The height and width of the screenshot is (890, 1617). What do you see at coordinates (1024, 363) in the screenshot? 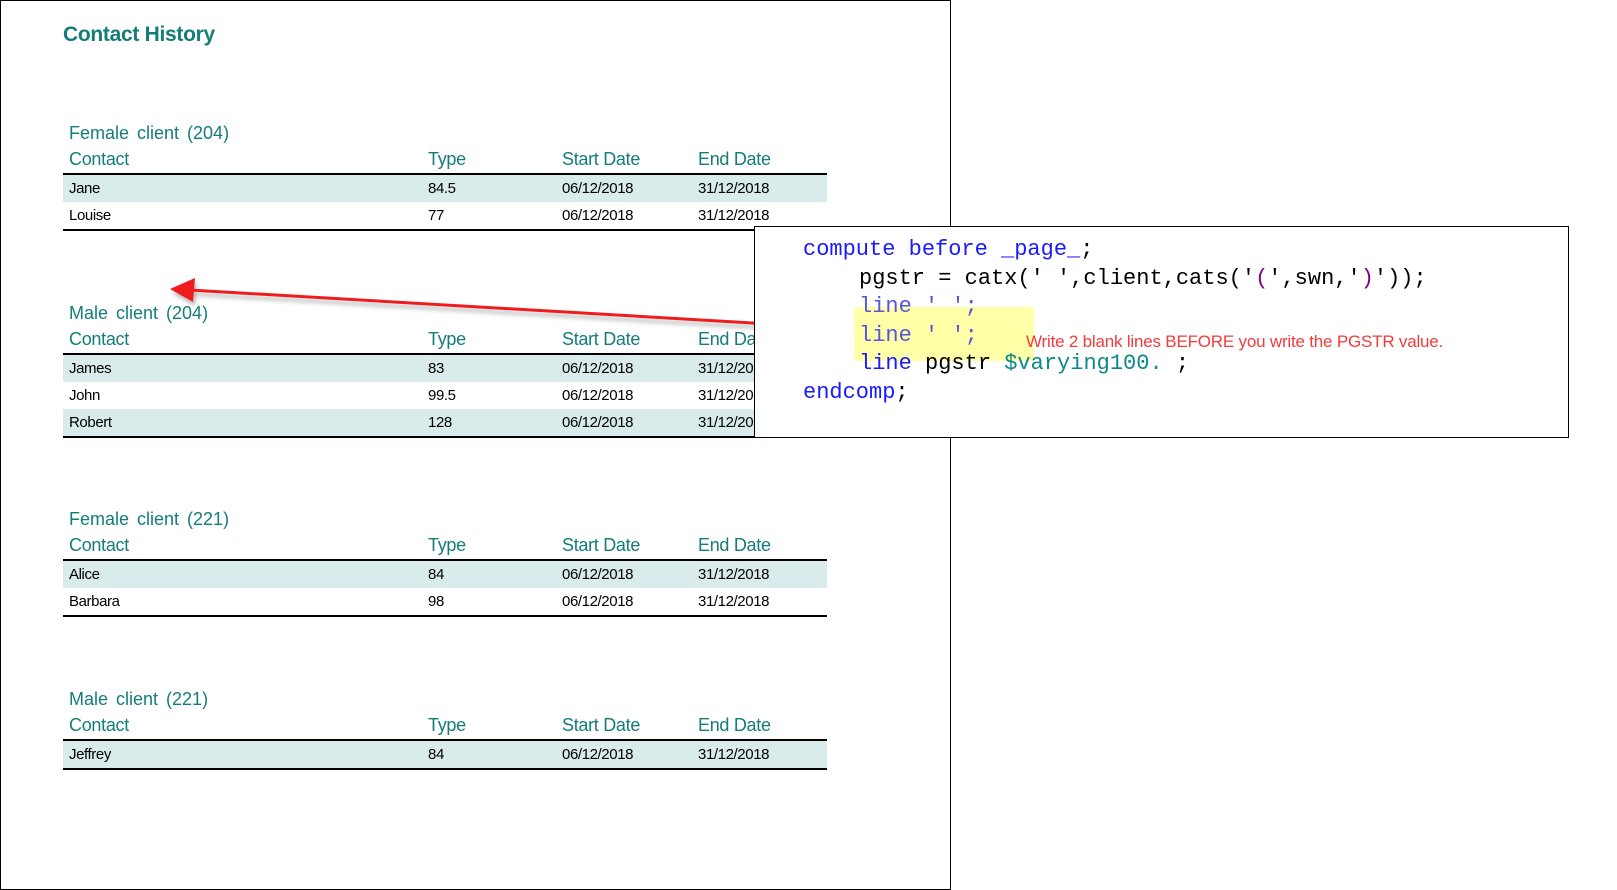
I see `code-line: line pgstr $varying100. ;` at bounding box center [1024, 363].